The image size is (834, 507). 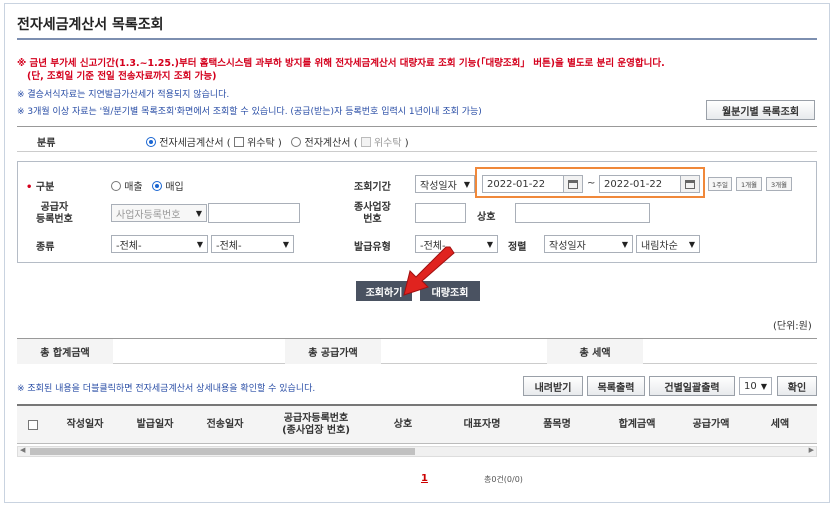 What do you see at coordinates (486, 217) in the screenshot?
I see `company-label: 상호` at bounding box center [486, 217].